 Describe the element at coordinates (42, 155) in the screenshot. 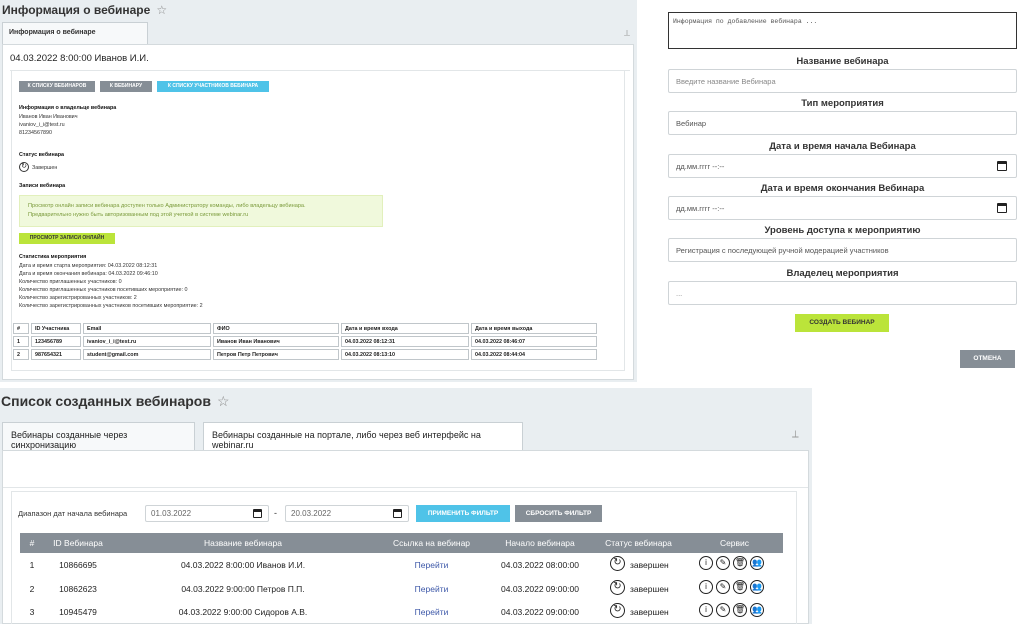

I see `status-heading: Статус вебинара` at that location.